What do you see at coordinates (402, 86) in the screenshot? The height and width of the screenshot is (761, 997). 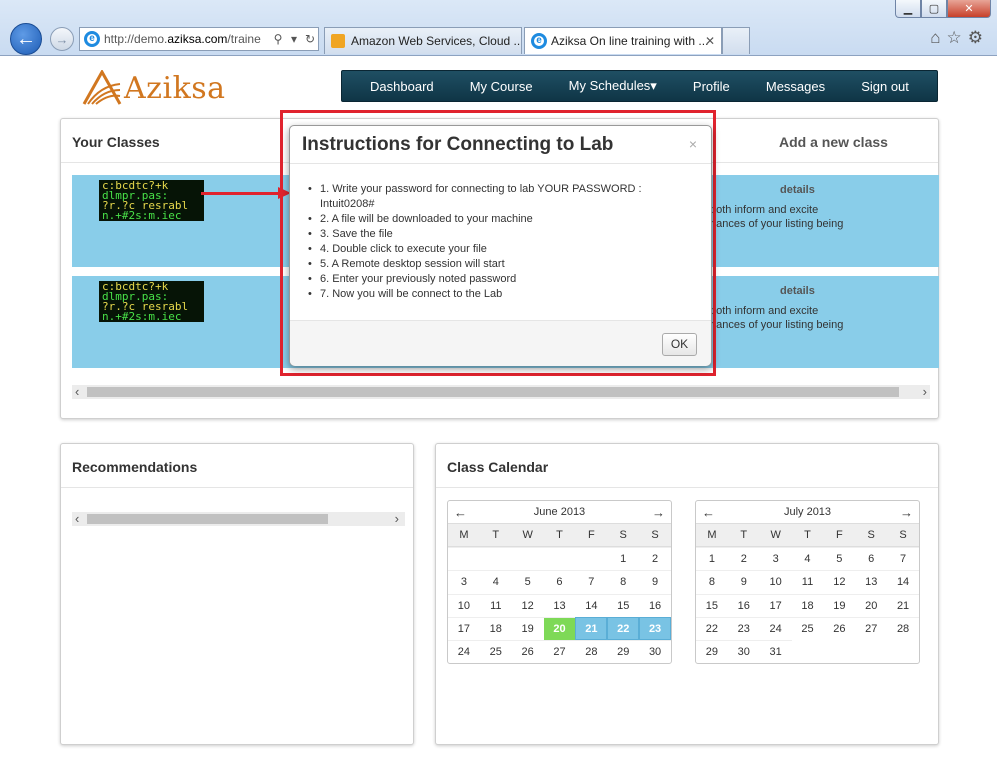 I see `nav-dashboard: Dashboard` at bounding box center [402, 86].